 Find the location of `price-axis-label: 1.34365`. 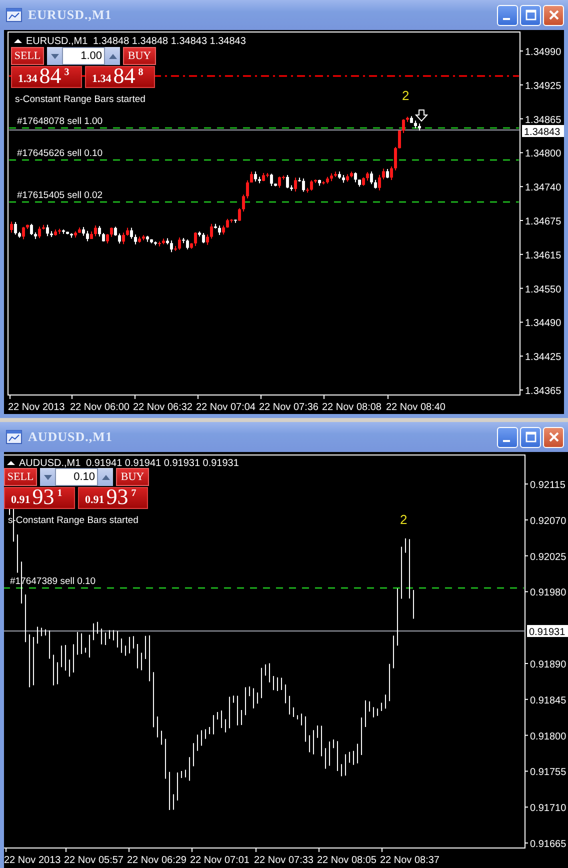

price-axis-label: 1.34365 is located at coordinates (543, 391).